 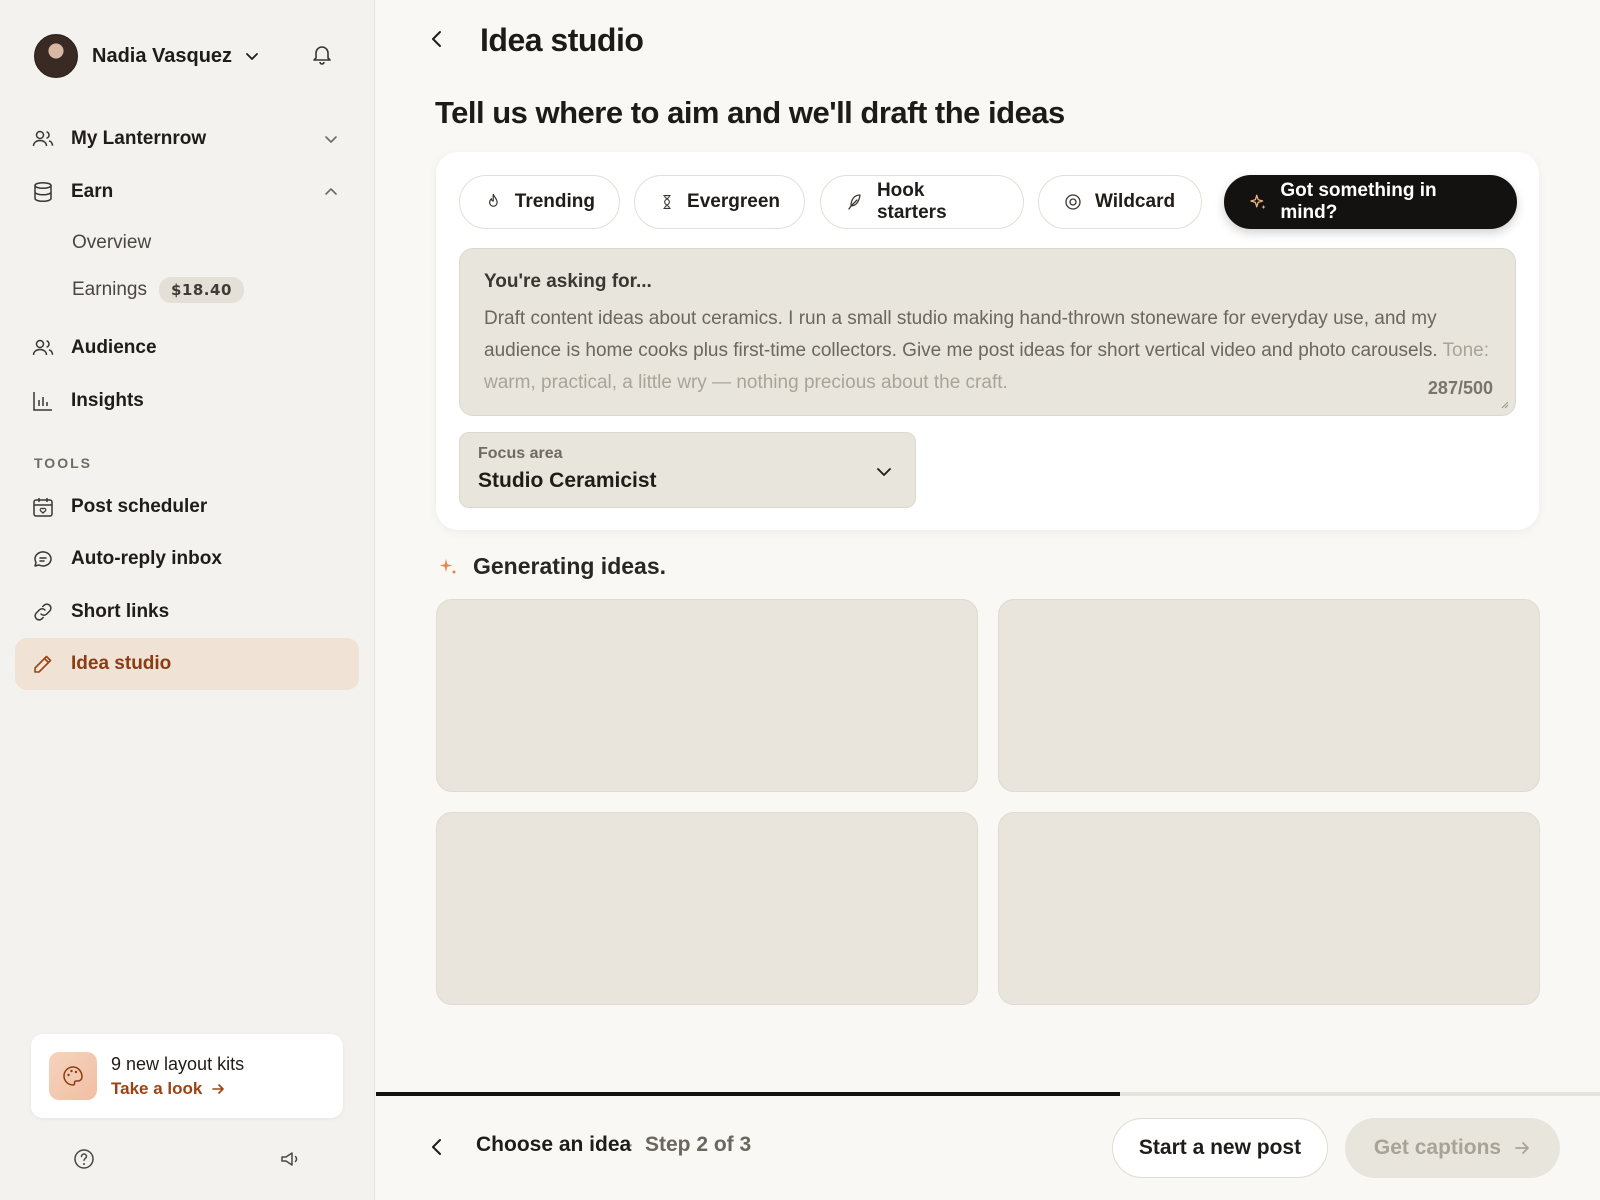 What do you see at coordinates (158, 290) in the screenshot?
I see `sidebar-subitem-earnings: Earnings $18.40` at bounding box center [158, 290].